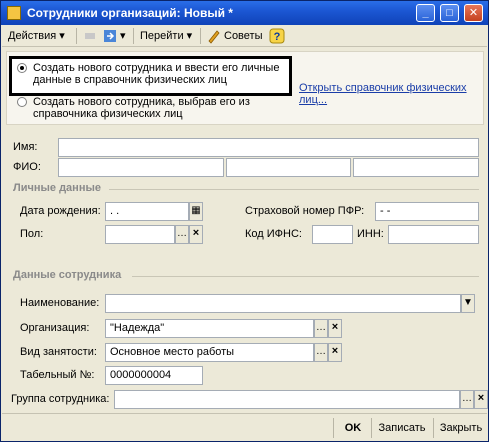  Describe the element at coordinates (283, 303) in the screenshot. I see `employee-name-input` at that location.